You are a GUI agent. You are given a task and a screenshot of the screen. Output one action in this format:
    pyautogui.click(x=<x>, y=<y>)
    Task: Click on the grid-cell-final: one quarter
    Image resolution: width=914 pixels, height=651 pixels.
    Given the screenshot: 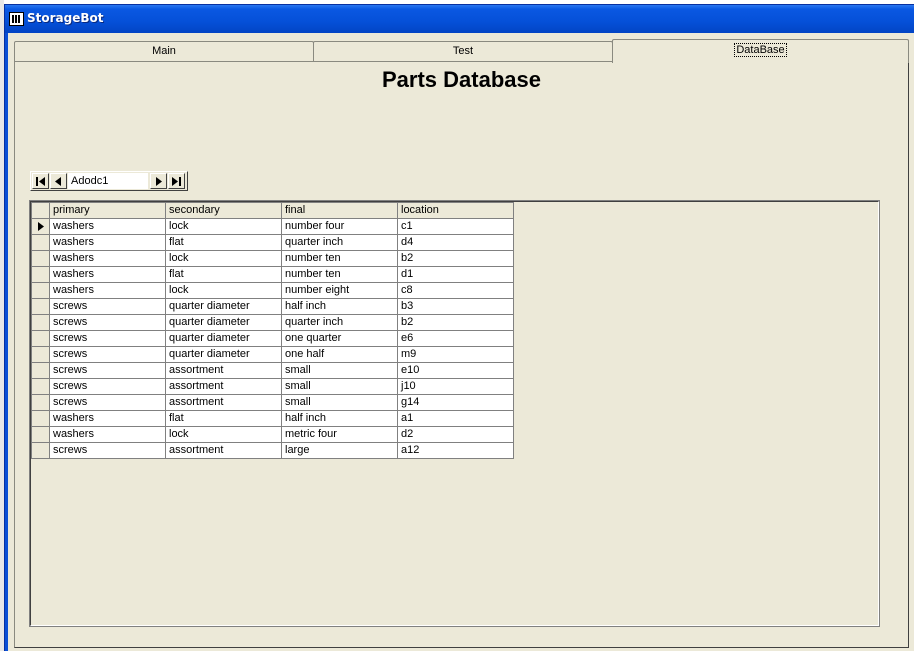 What is the action you would take?
    pyautogui.click(x=339, y=338)
    